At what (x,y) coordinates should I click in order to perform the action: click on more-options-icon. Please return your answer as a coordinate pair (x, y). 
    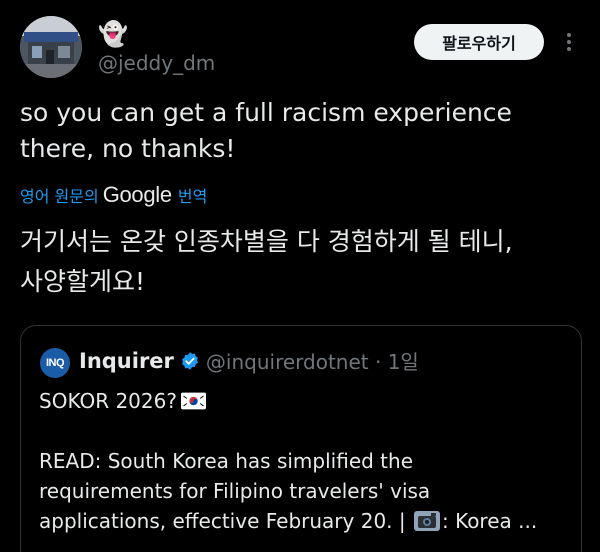
    Looking at the image, I should click on (569, 43).